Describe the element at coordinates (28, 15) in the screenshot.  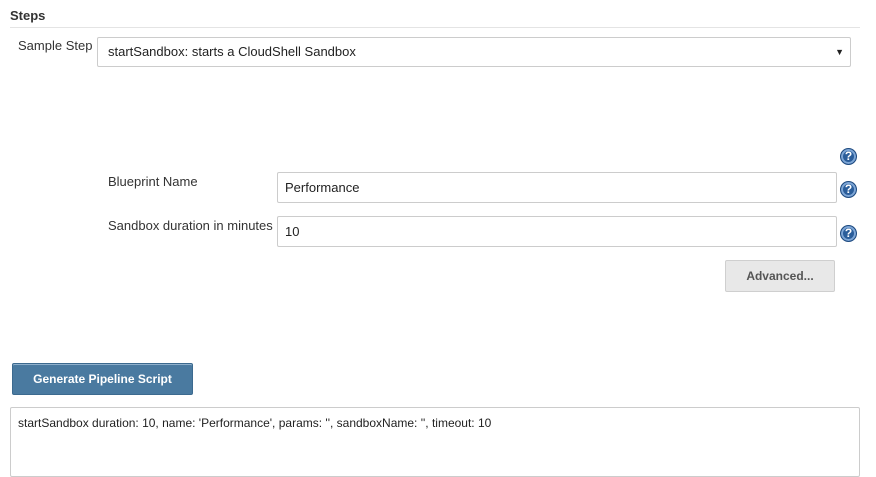
I see `section-title: Steps` at that location.